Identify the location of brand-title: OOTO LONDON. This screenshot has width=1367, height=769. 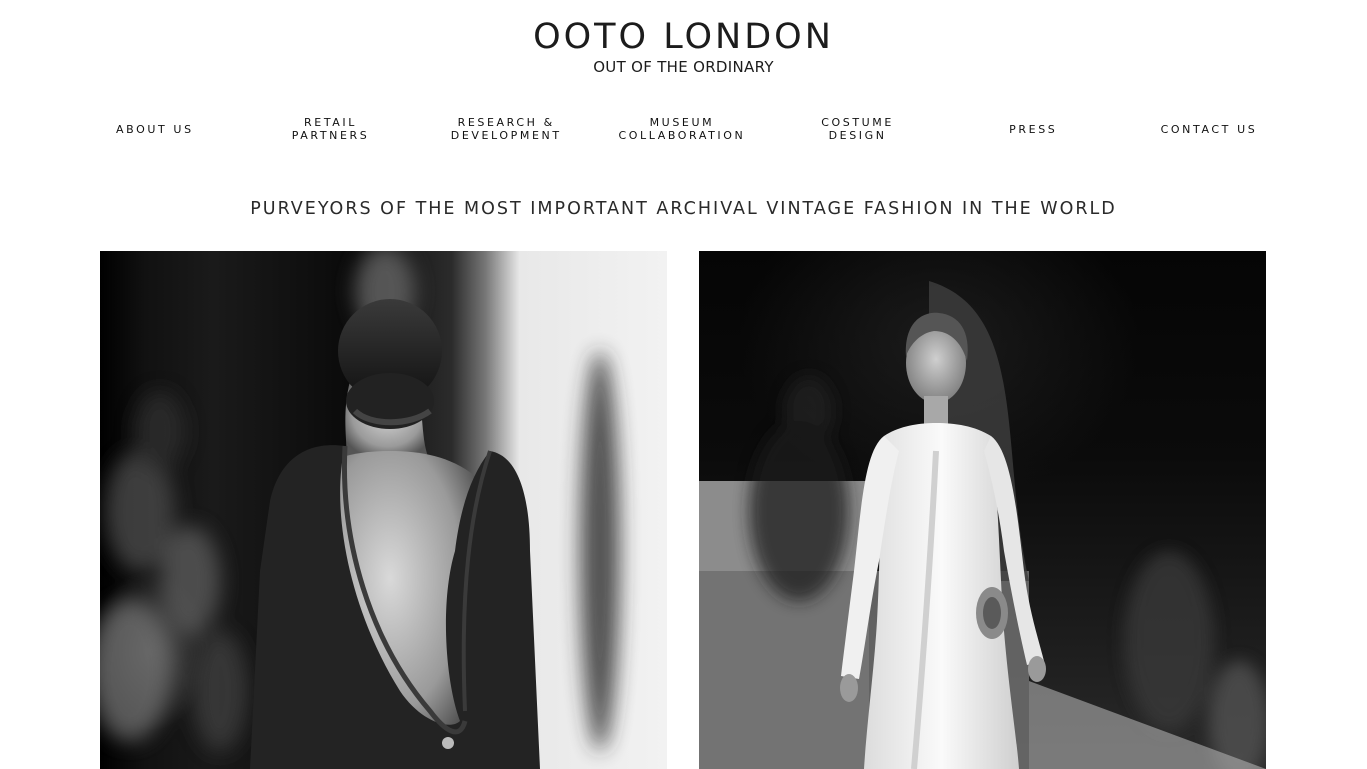
(683, 37).